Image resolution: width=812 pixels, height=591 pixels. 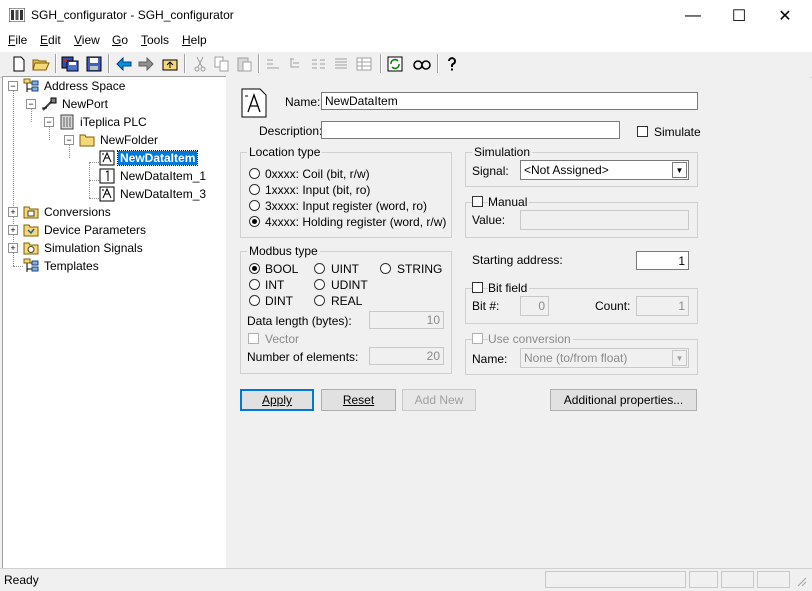 What do you see at coordinates (253, 338) in the screenshot?
I see `vector-checkbox` at bounding box center [253, 338].